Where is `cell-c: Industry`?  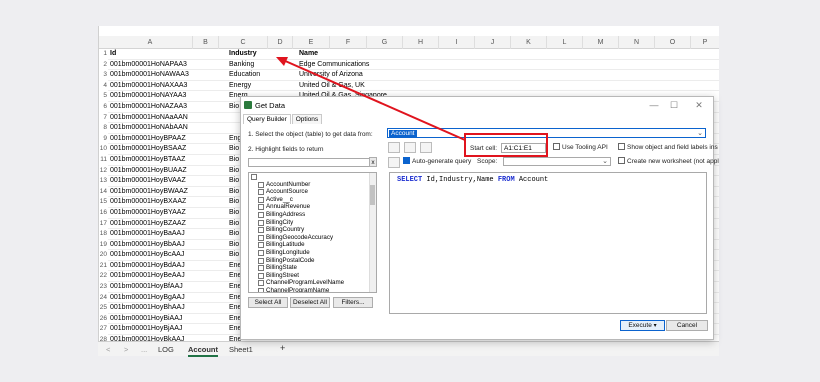
cell-c: Industry is located at coordinates (259, 54).